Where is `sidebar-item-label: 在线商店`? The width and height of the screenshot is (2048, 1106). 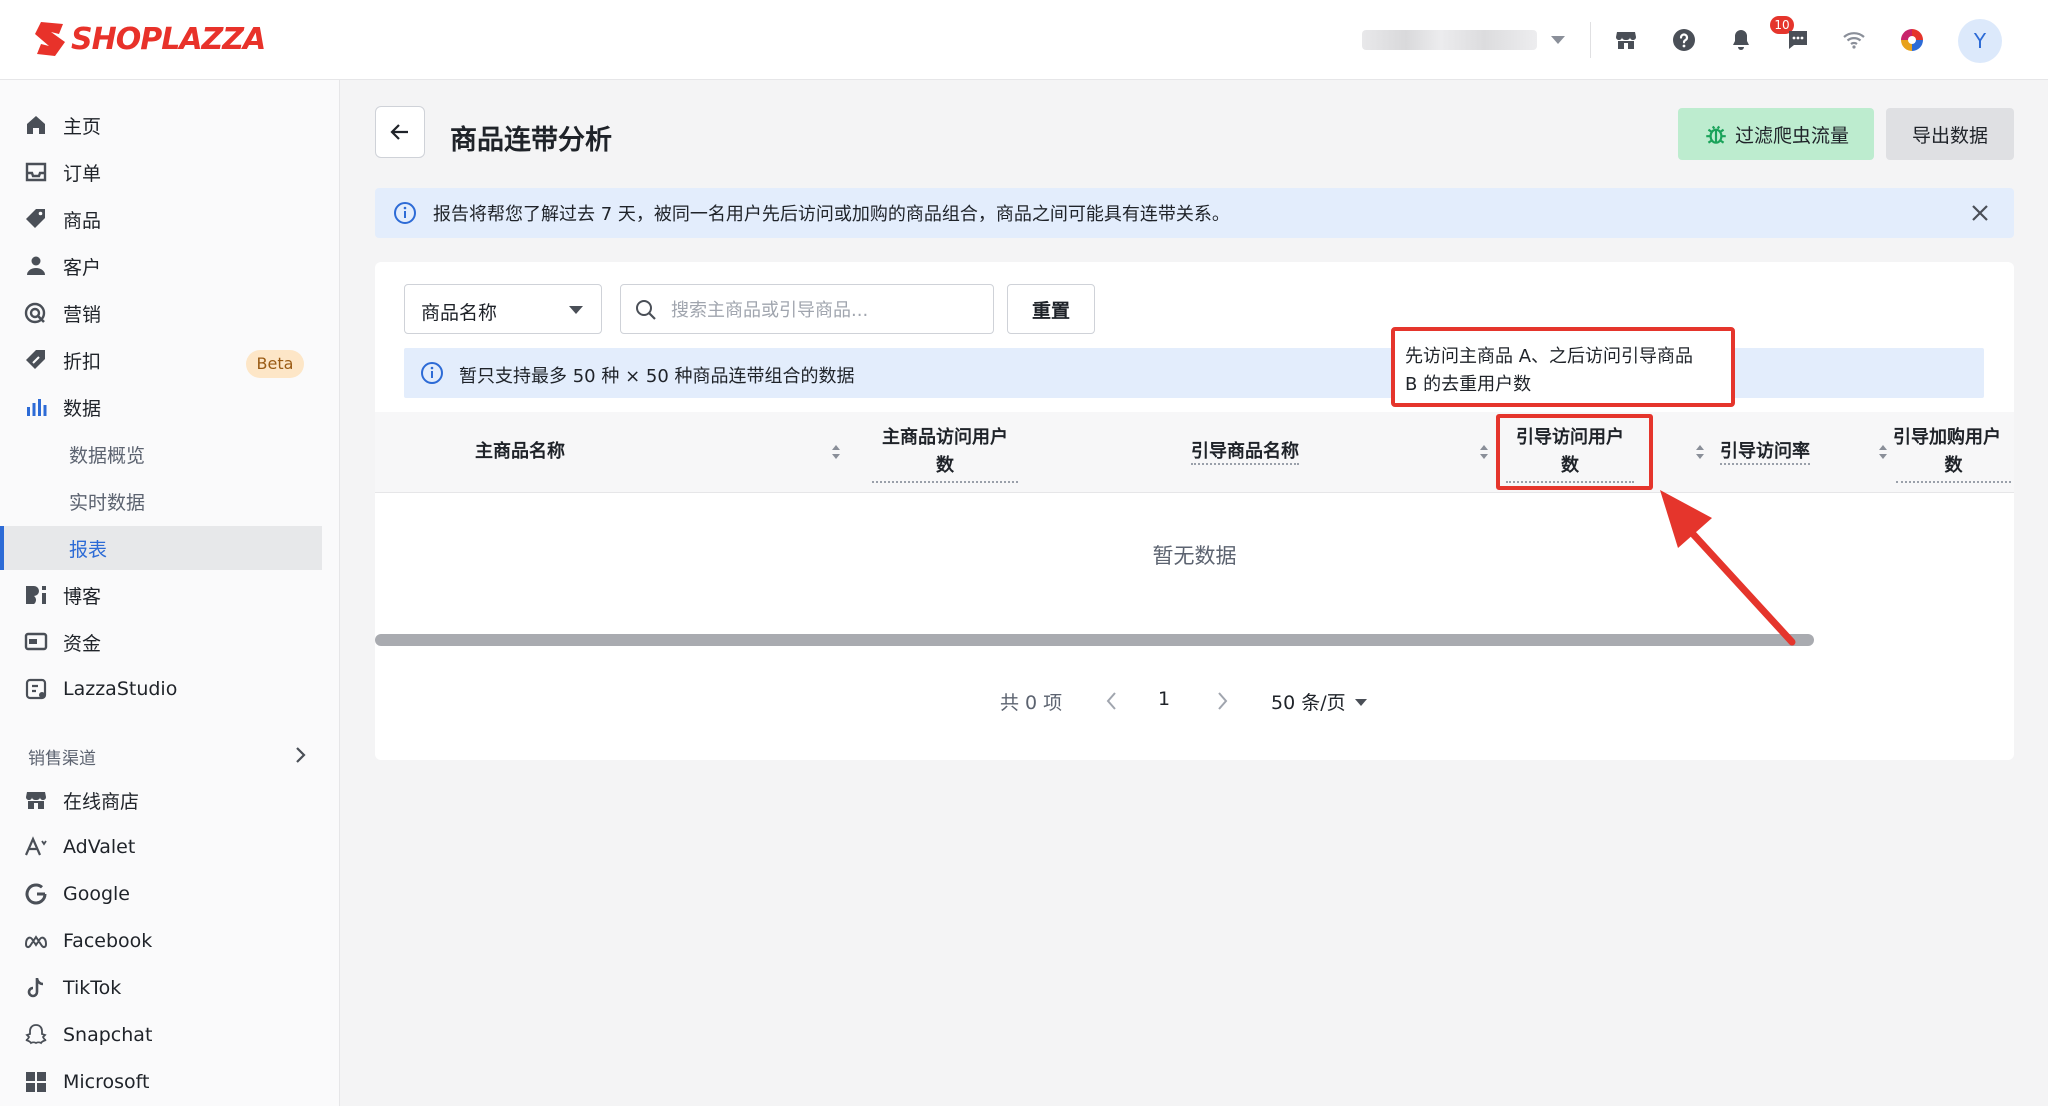 sidebar-item-label: 在线商店 is located at coordinates (101, 801).